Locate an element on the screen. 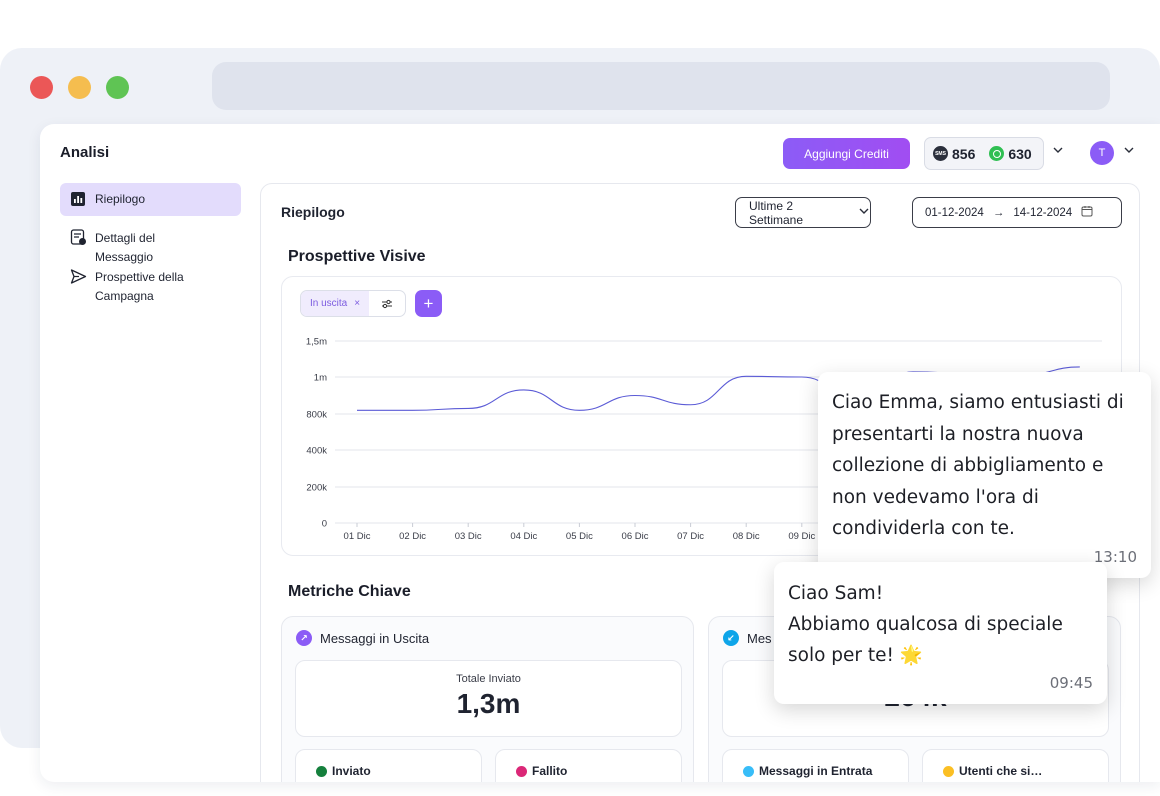  date-to: 14-12-2024 is located at coordinates (1043, 212).